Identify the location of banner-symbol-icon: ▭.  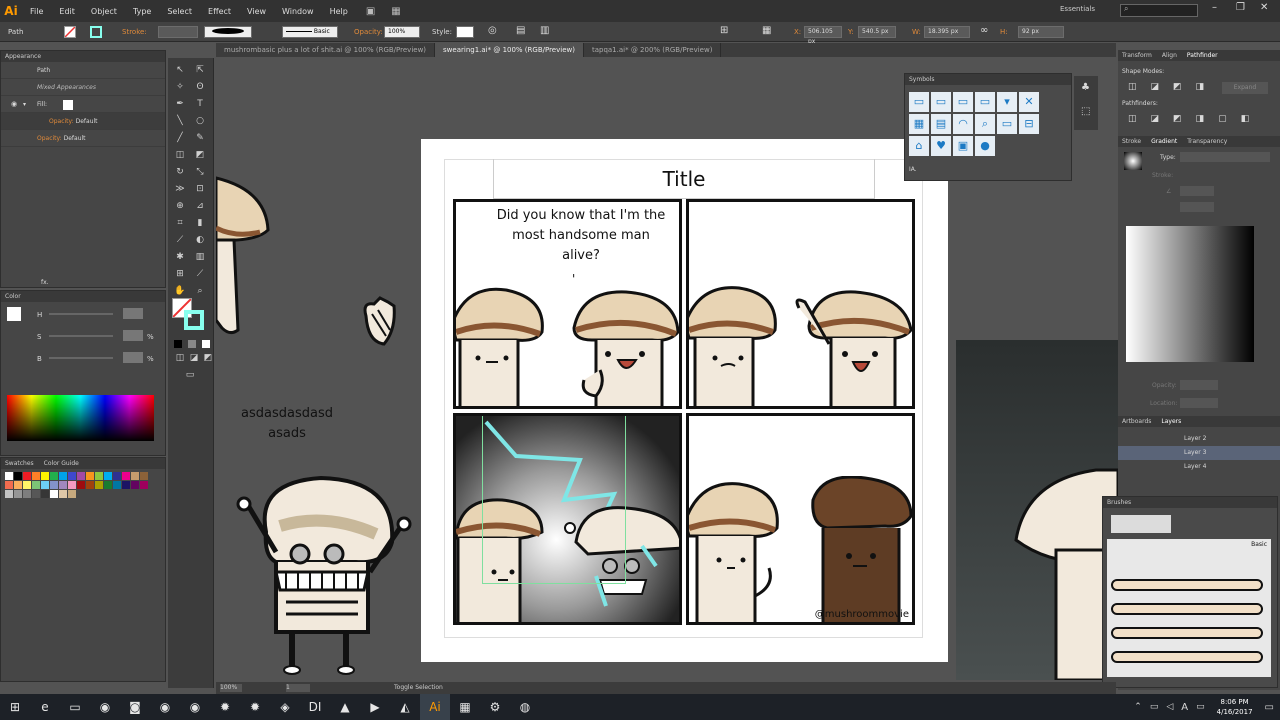
(1007, 124).